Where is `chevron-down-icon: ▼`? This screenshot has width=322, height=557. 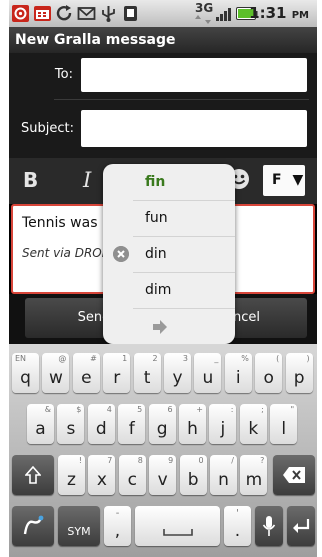 chevron-down-icon: ▼ is located at coordinates (298, 180).